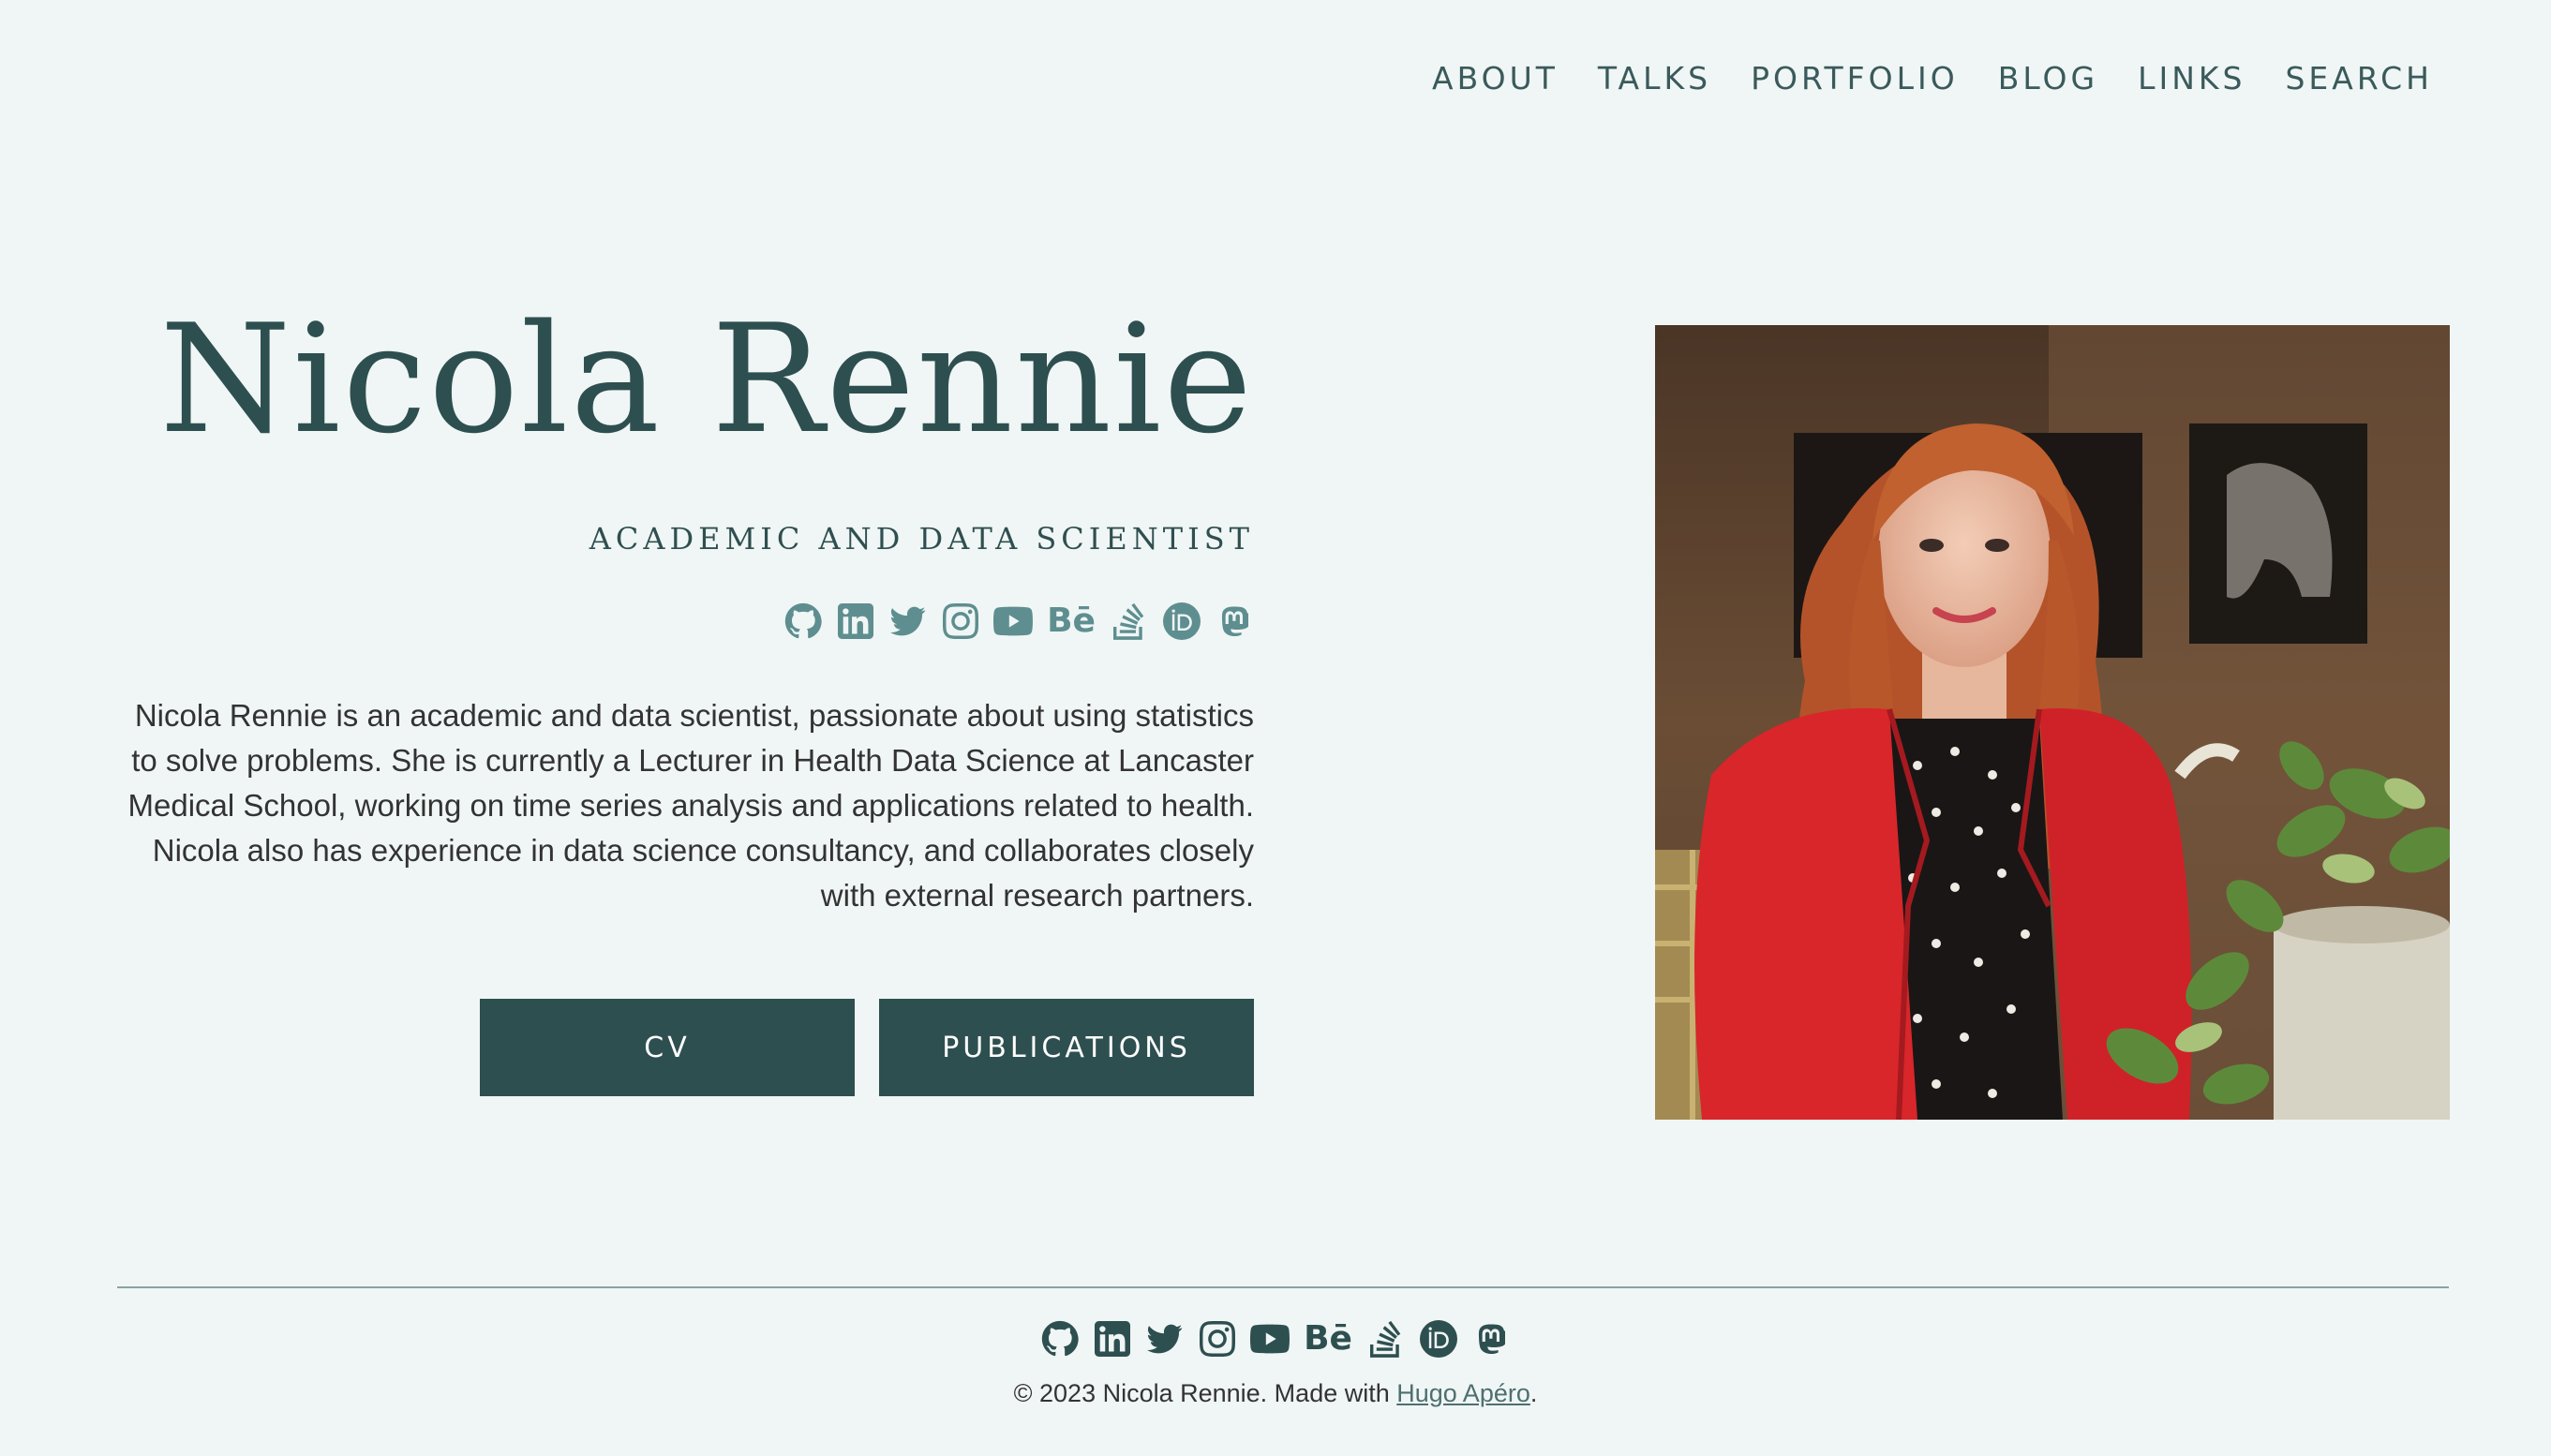 The height and width of the screenshot is (1456, 2551). What do you see at coordinates (2191, 78) in the screenshot?
I see `nav-item-links: LINKS` at bounding box center [2191, 78].